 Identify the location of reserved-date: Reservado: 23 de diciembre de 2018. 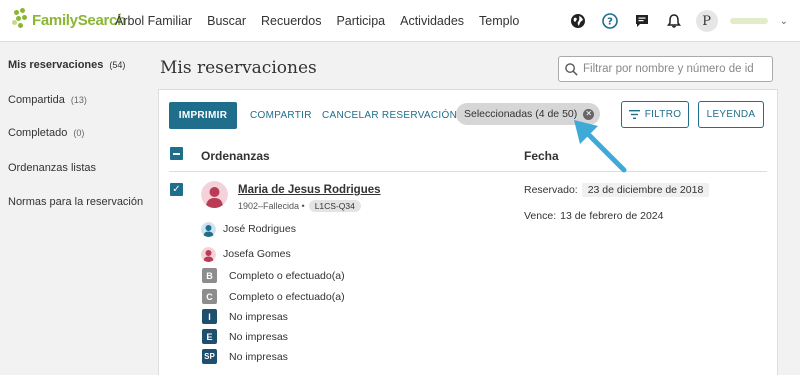
(617, 190).